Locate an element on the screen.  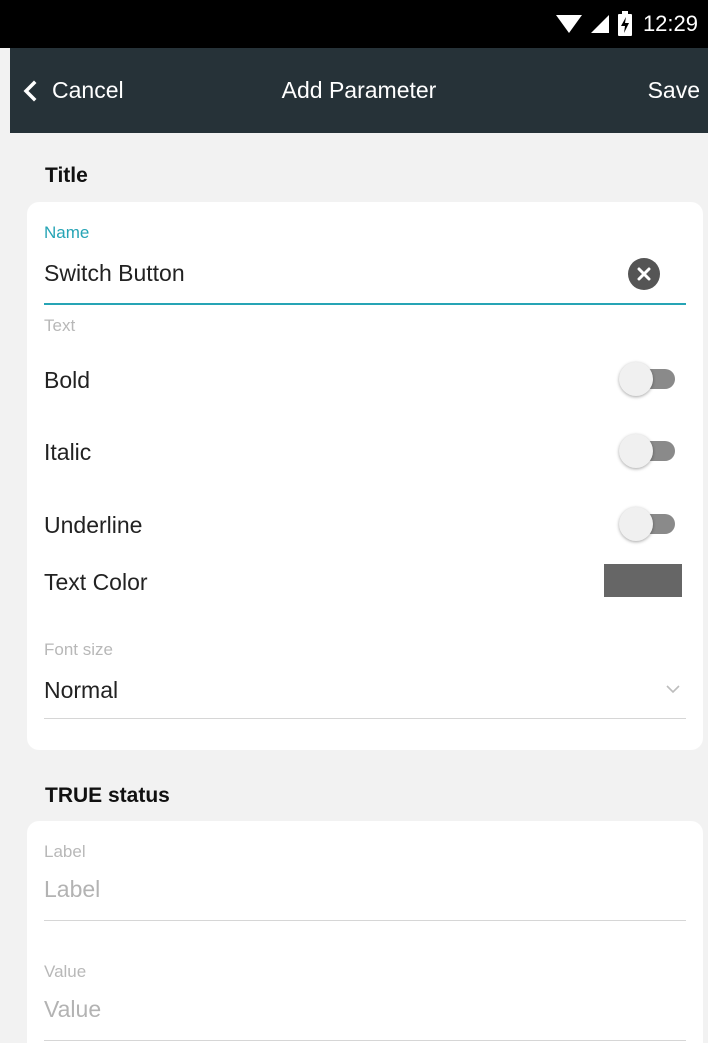
label-input is located at coordinates (344, 889).